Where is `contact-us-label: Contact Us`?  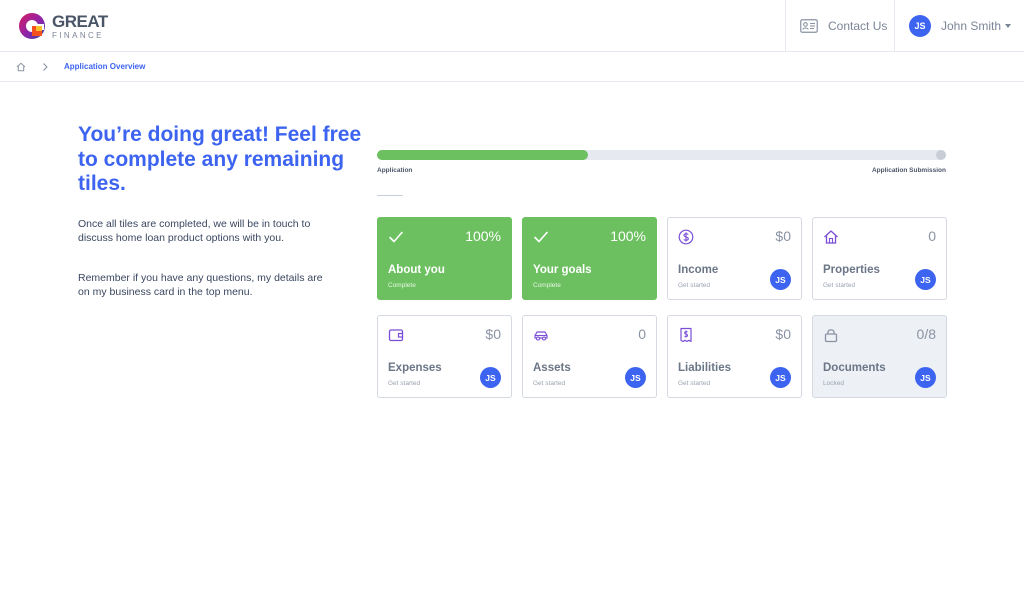 contact-us-label: Contact Us is located at coordinates (858, 26).